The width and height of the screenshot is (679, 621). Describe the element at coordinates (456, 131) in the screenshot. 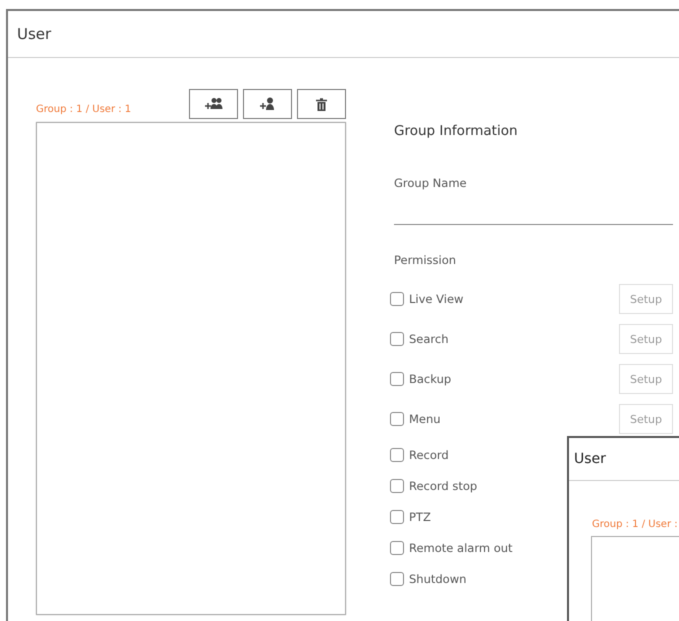

I see `section-heading: Group Information` at that location.